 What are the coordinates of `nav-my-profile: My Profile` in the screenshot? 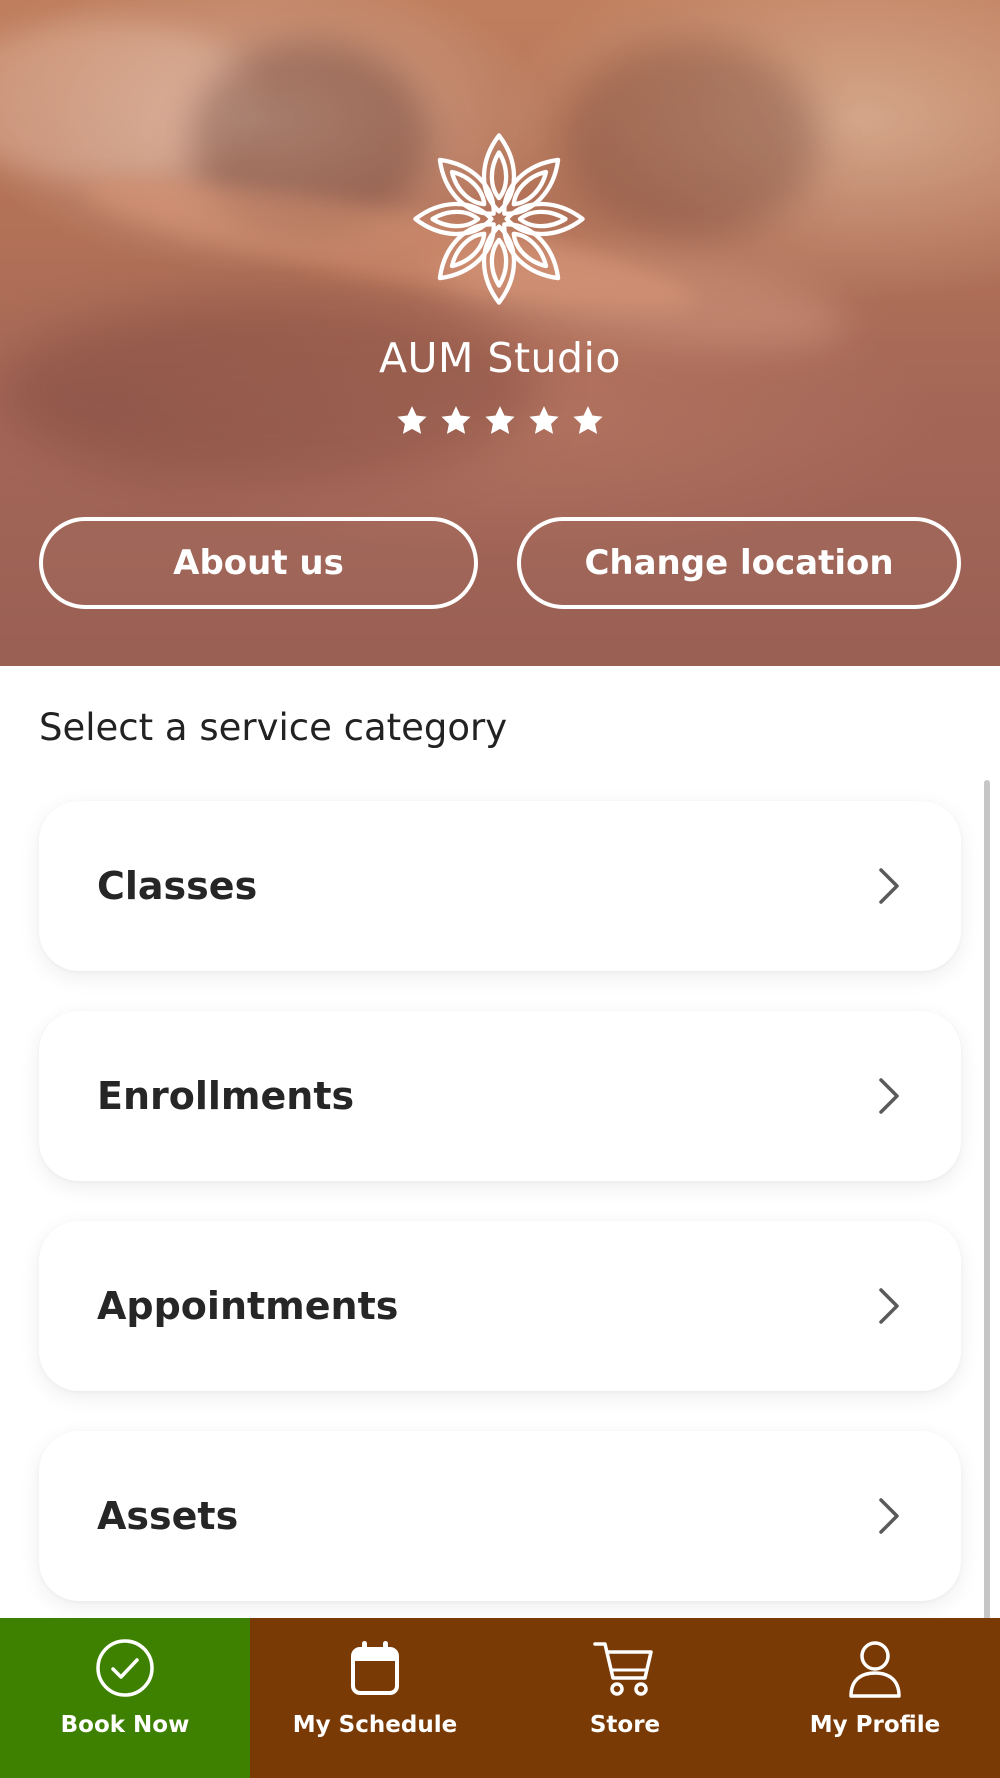 It's located at (875, 1698).